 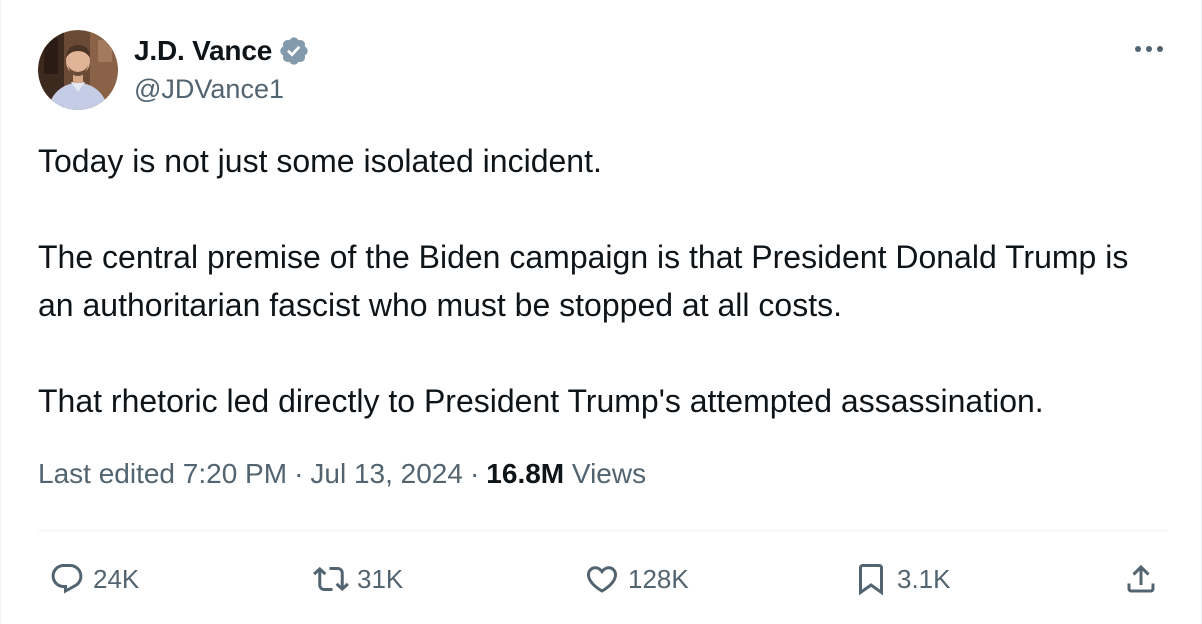 I want to click on bookmark-button: 3.1K, so click(x=902, y=579).